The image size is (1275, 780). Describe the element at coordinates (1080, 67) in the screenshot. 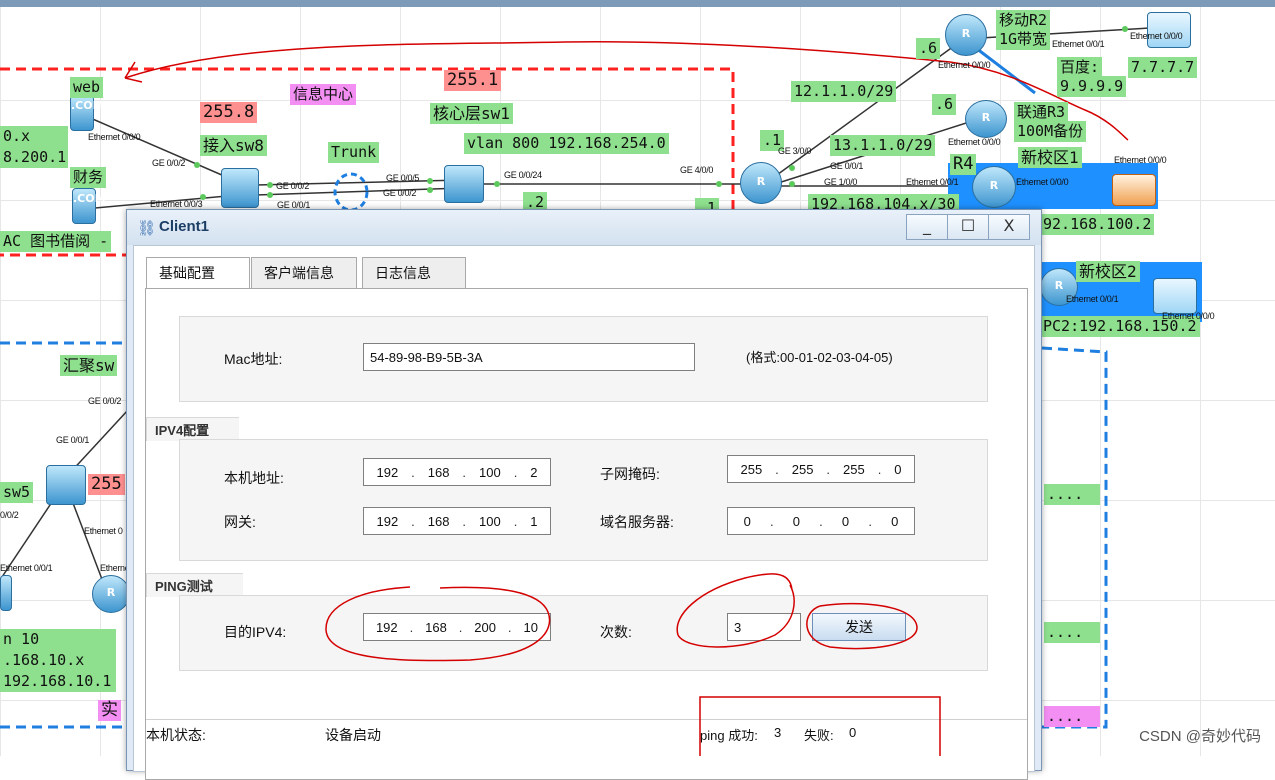

I see `label-baidu: 百度:` at that location.